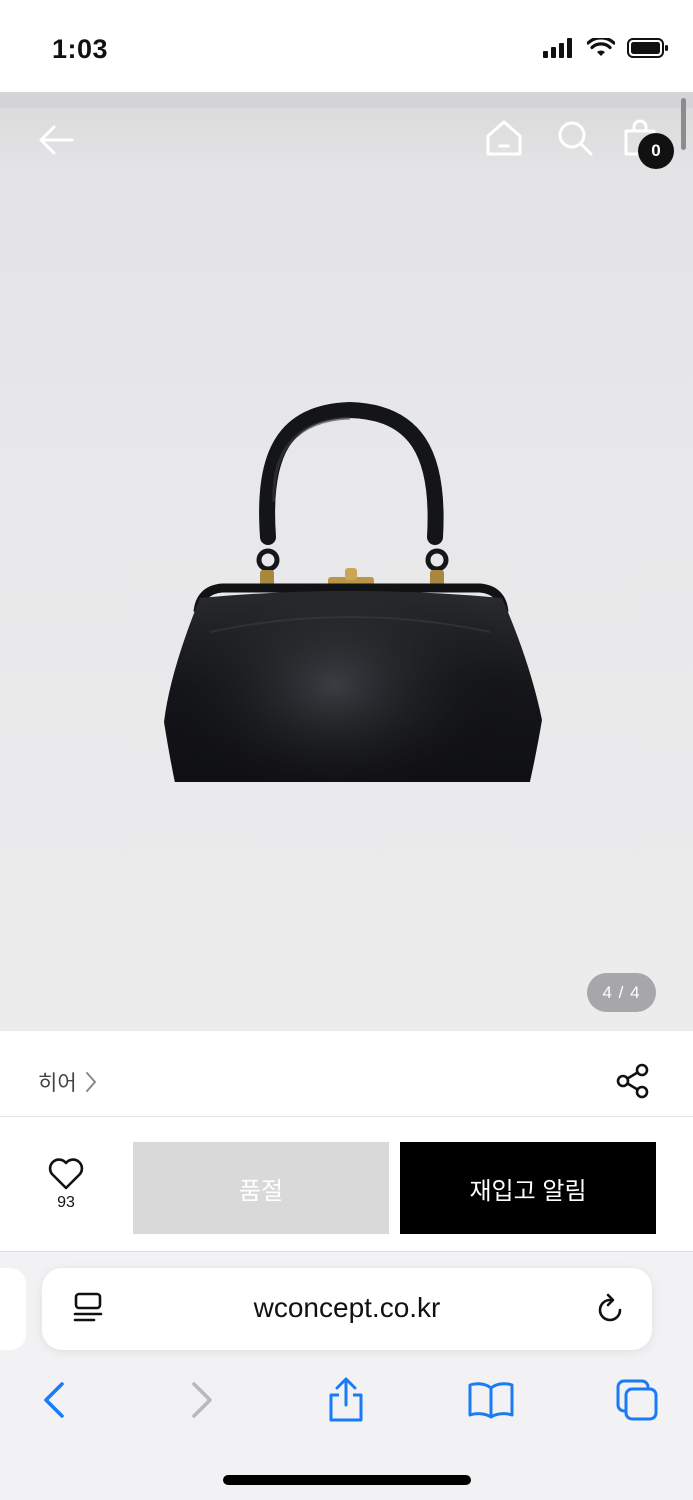 This screenshot has height=1500, width=693. Describe the element at coordinates (621, 992) in the screenshot. I see `image-counter: 4 / 4` at that location.